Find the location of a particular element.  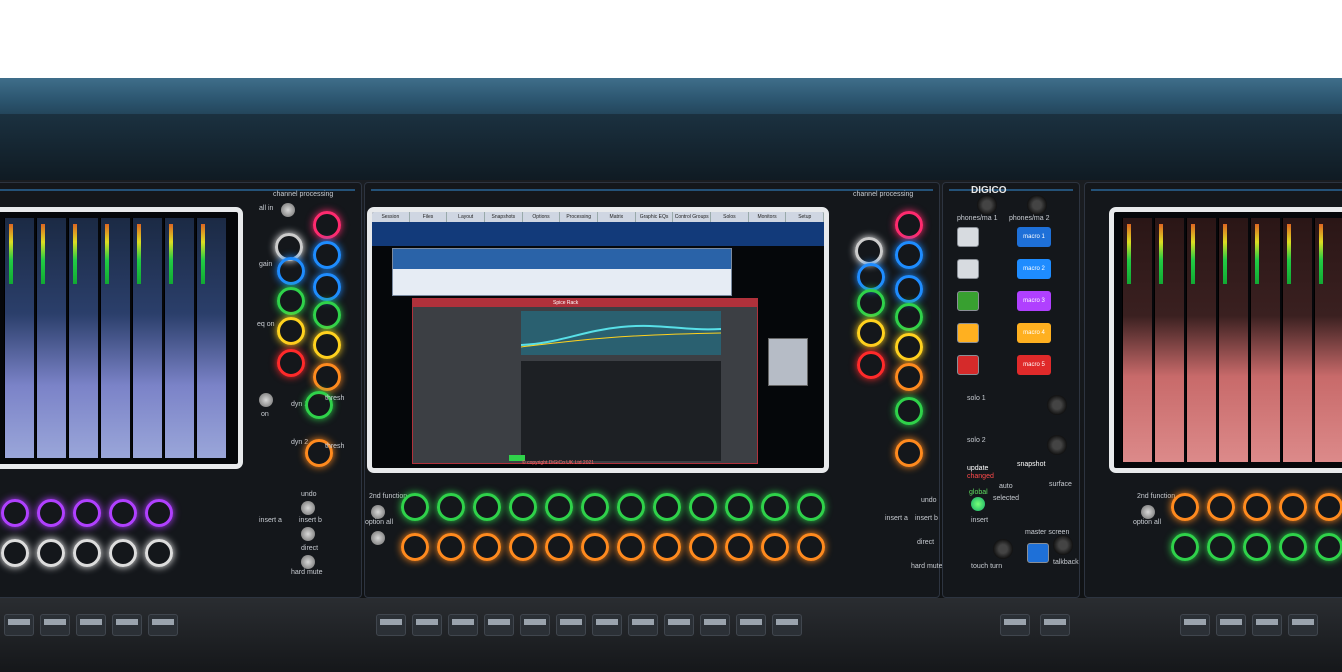

eq-q-ring-knob is located at coordinates (909, 347).